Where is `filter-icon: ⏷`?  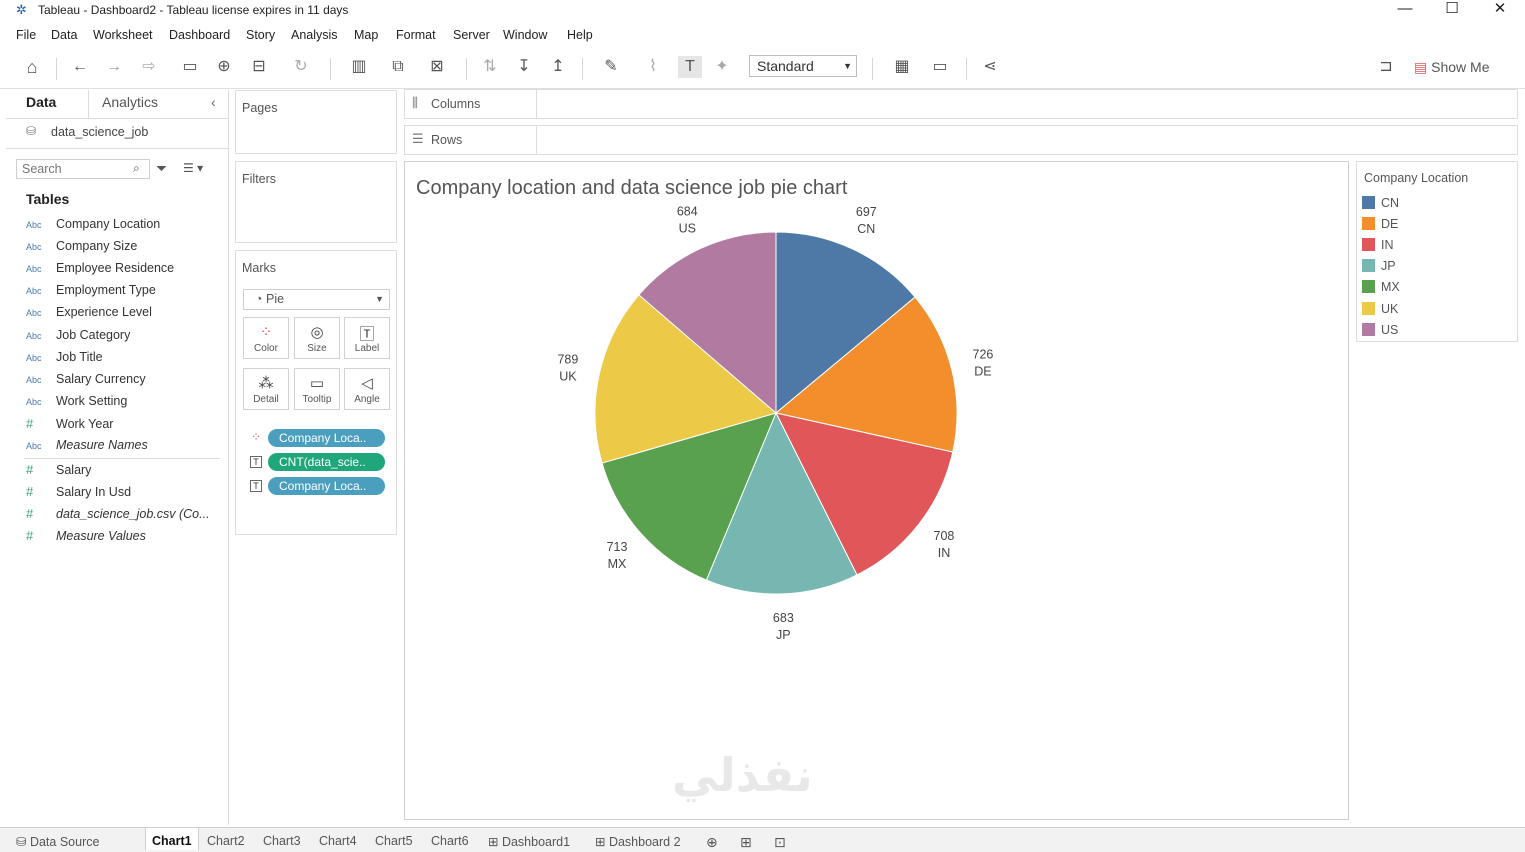 filter-icon: ⏷ is located at coordinates (161, 168).